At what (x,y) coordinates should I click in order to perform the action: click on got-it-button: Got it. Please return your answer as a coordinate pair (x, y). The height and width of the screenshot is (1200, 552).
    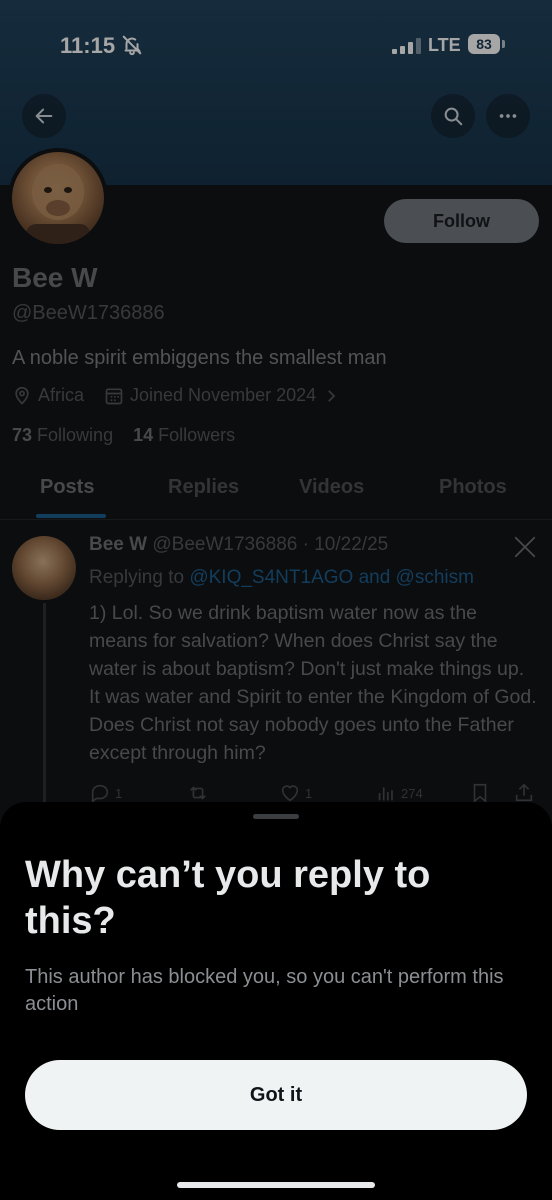
    Looking at the image, I should click on (276, 1095).